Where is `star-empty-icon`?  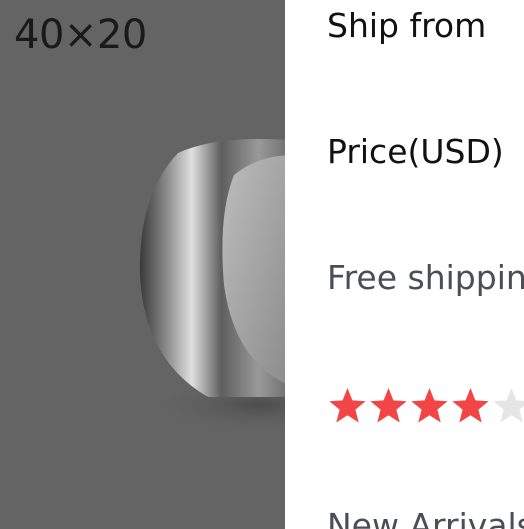
star-empty-icon is located at coordinates (508, 405).